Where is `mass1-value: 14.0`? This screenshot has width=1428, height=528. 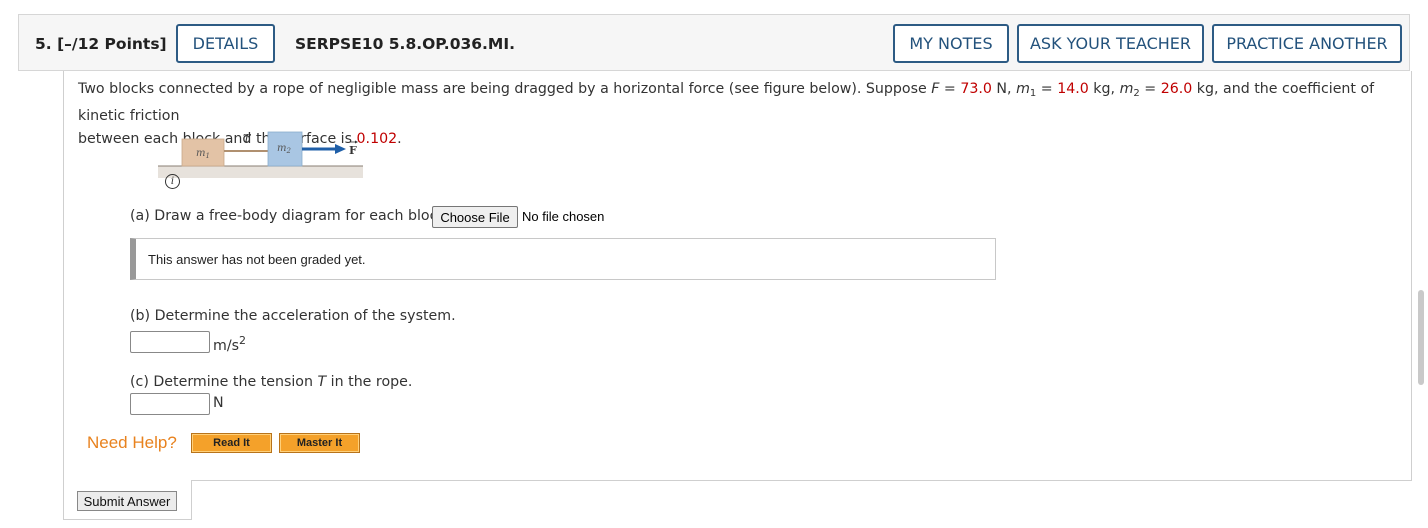
mass1-value: 14.0 is located at coordinates (1073, 89).